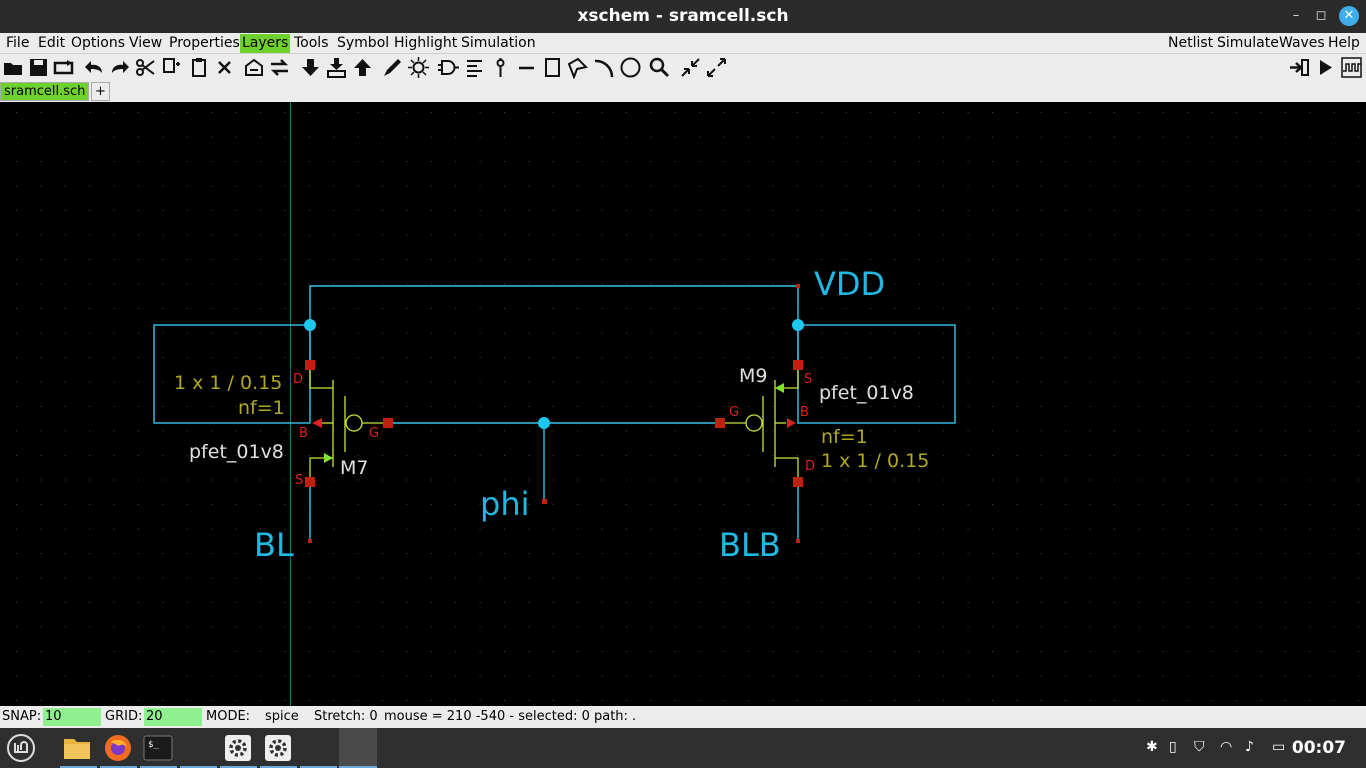  What do you see at coordinates (228, 383) in the screenshot?
I see `m7-size-attr: 1 x 1 / 0.15` at bounding box center [228, 383].